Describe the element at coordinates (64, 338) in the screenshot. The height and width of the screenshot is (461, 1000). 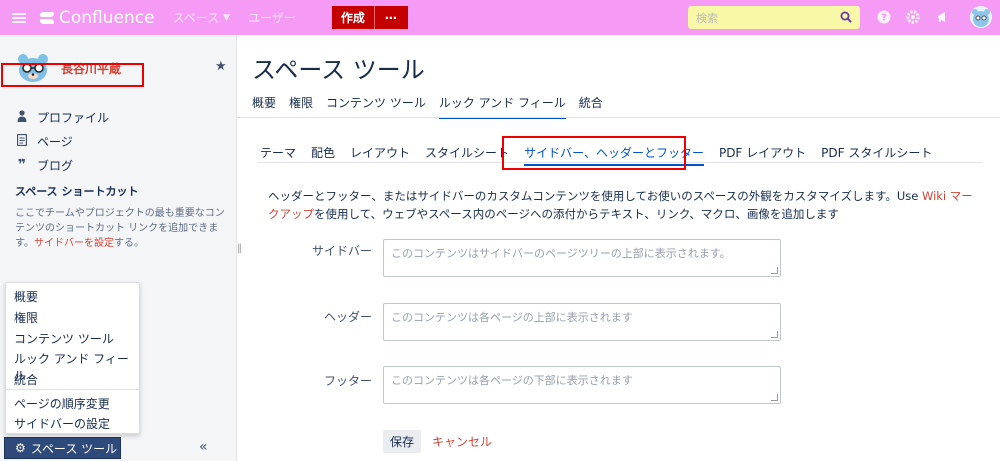
I see `menu-item-content-tools: コンテンツ ツール` at that location.